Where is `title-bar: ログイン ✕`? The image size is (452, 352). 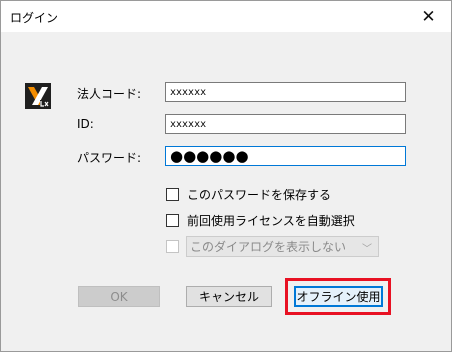
title-bar: ログイン ✕ is located at coordinates (226, 16).